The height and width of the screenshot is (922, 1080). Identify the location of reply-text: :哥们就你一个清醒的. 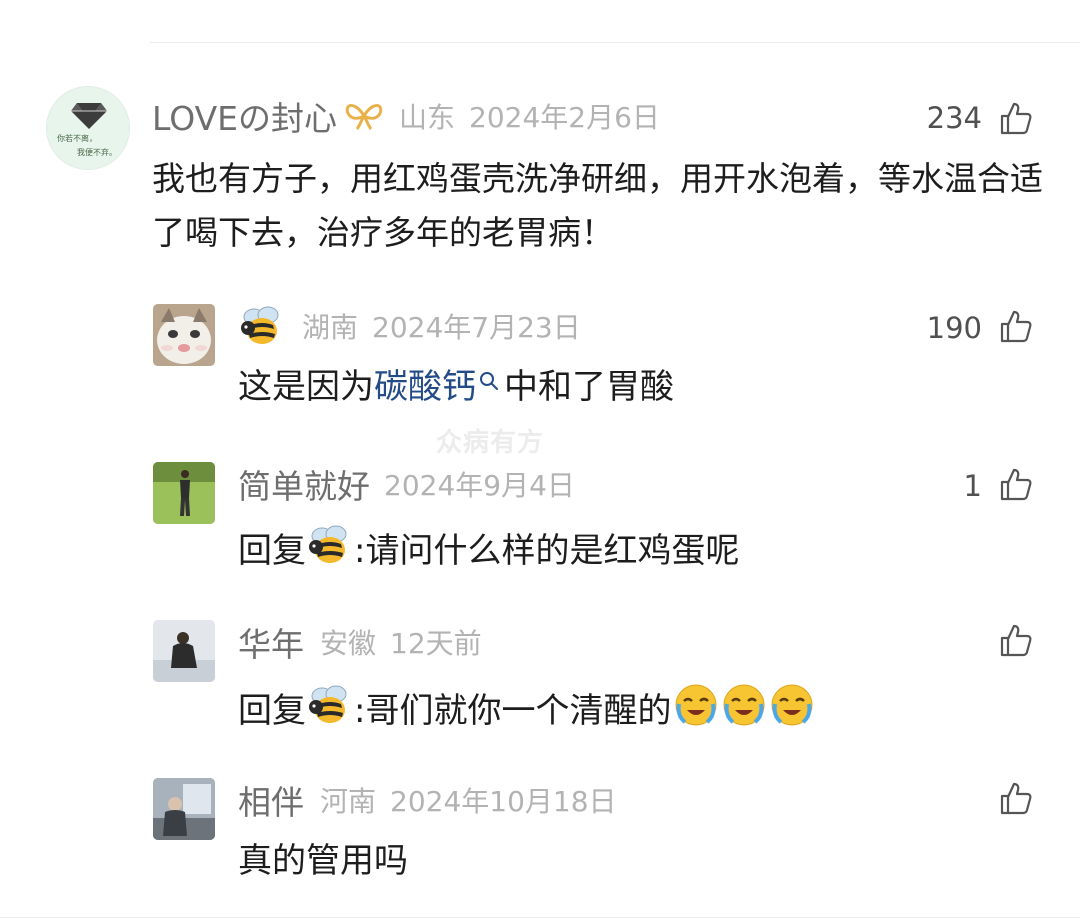
(513, 711).